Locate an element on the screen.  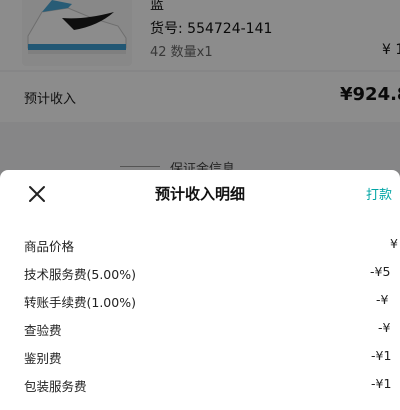
fee-label: 商品价格 is located at coordinates (49, 246).